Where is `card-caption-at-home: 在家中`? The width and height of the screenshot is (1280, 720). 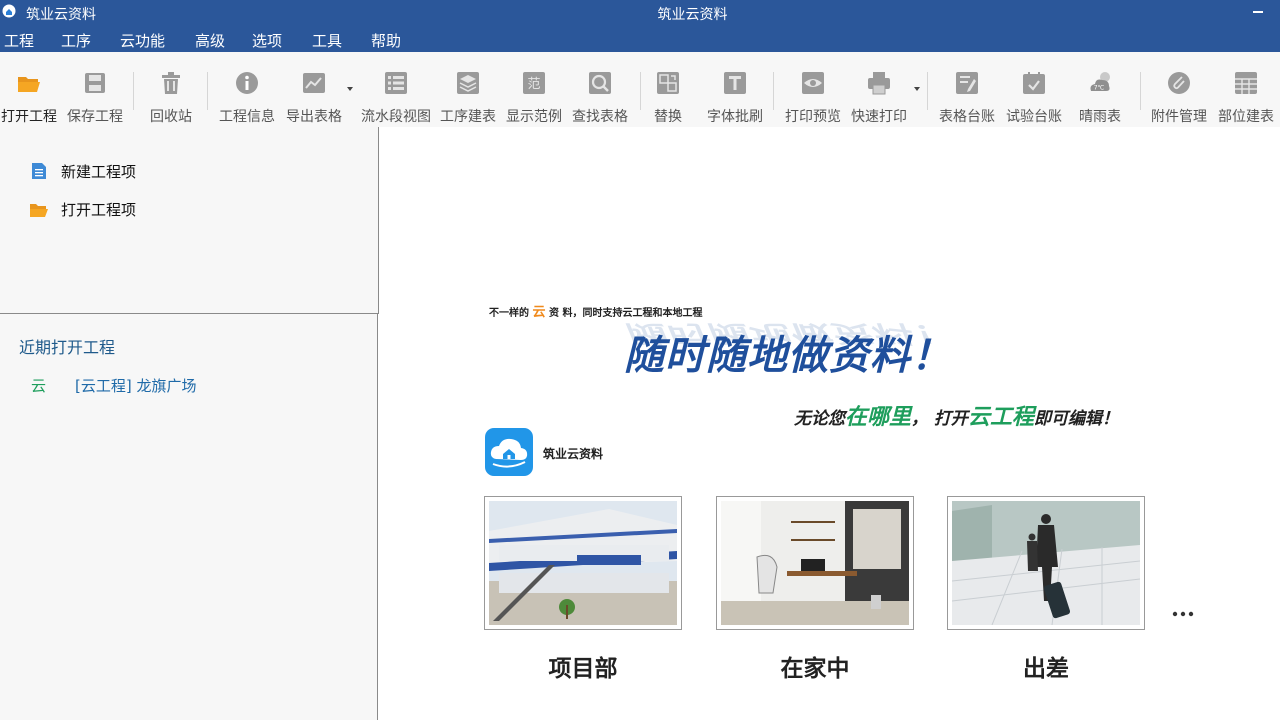 card-caption-at-home: 在家中 is located at coordinates (815, 669).